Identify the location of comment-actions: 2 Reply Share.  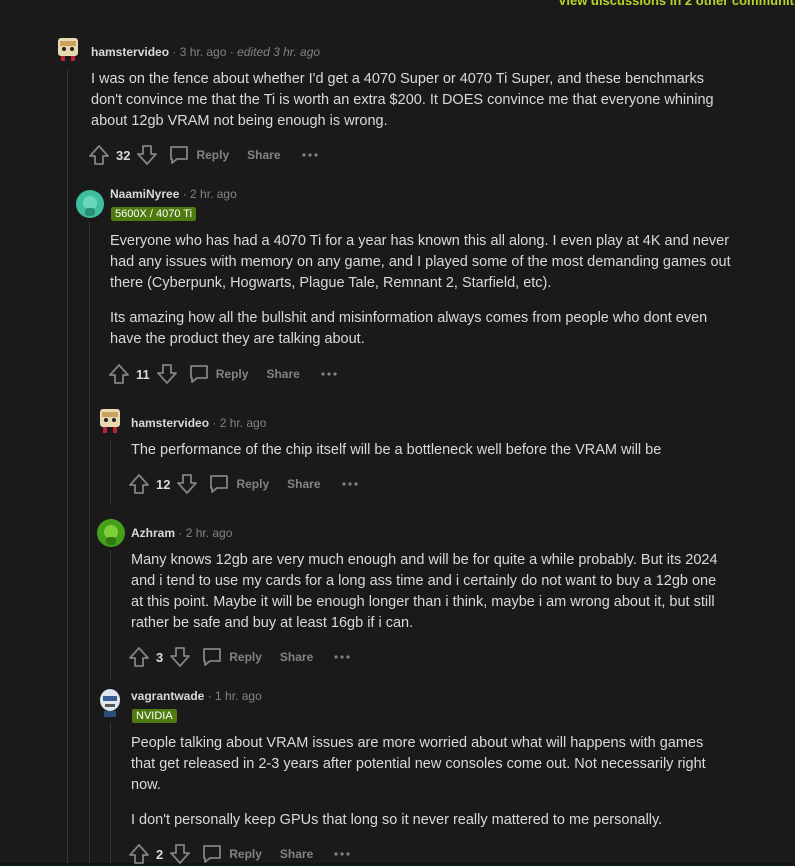
(239, 854).